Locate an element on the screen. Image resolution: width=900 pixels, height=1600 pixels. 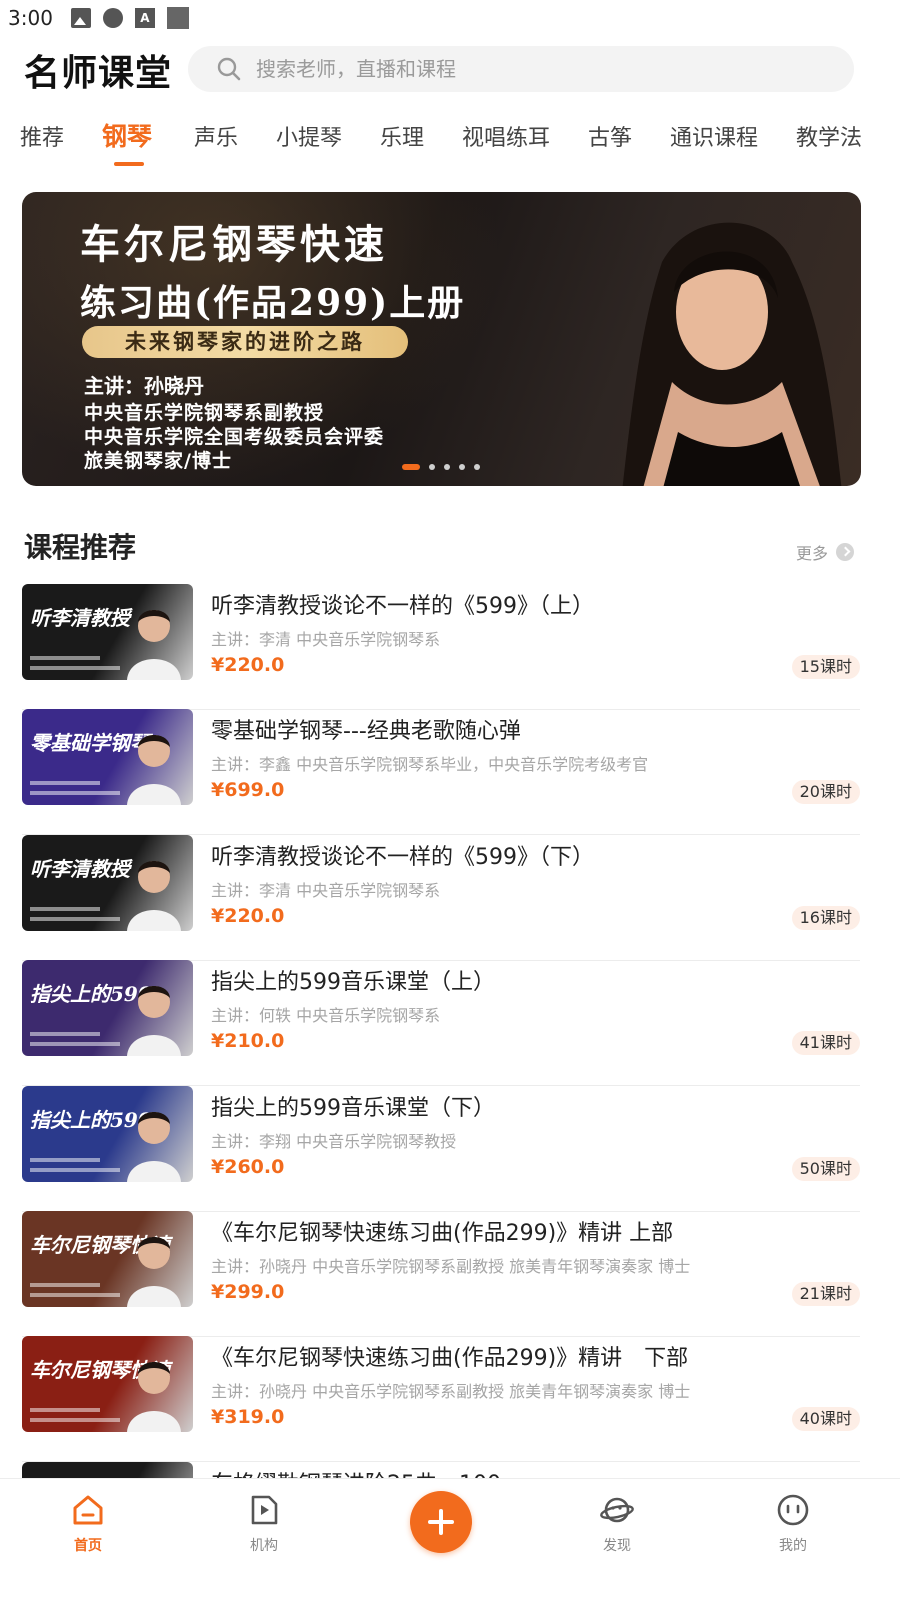
course-title: 零基础学钢琴---经典老歌随心弹 is located at coordinates (366, 732).